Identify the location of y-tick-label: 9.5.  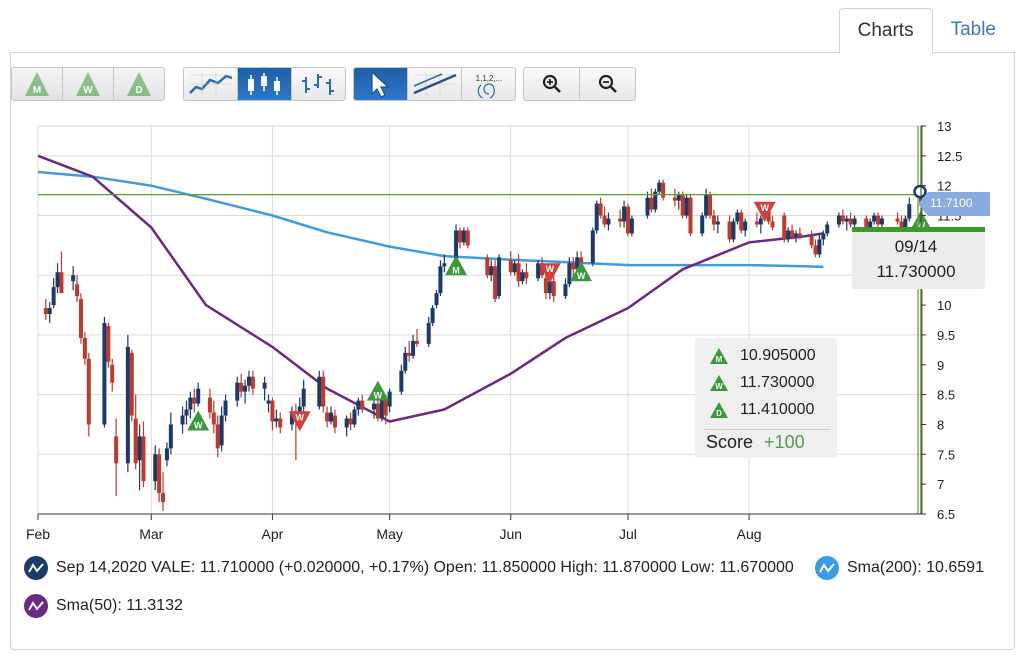
(946, 335).